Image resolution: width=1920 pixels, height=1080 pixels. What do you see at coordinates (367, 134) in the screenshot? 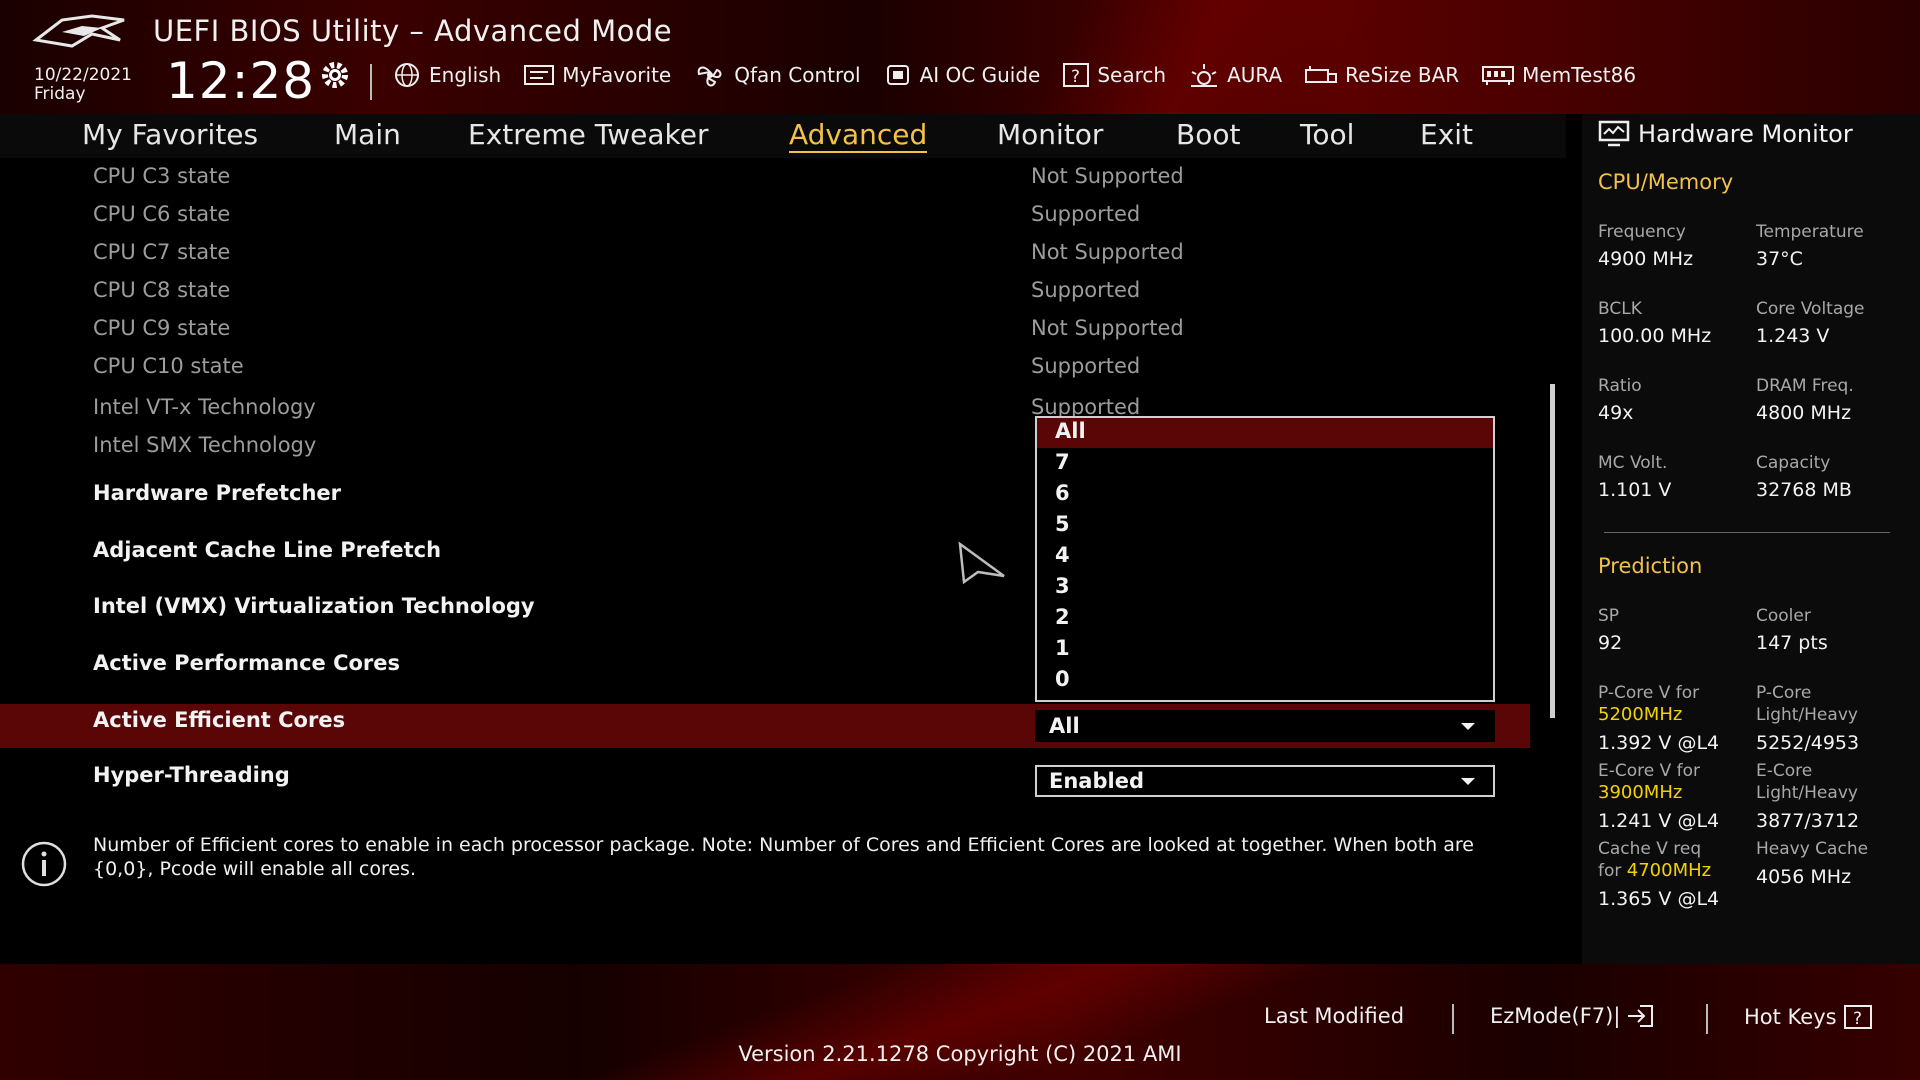
I see `tab-main: Main` at bounding box center [367, 134].